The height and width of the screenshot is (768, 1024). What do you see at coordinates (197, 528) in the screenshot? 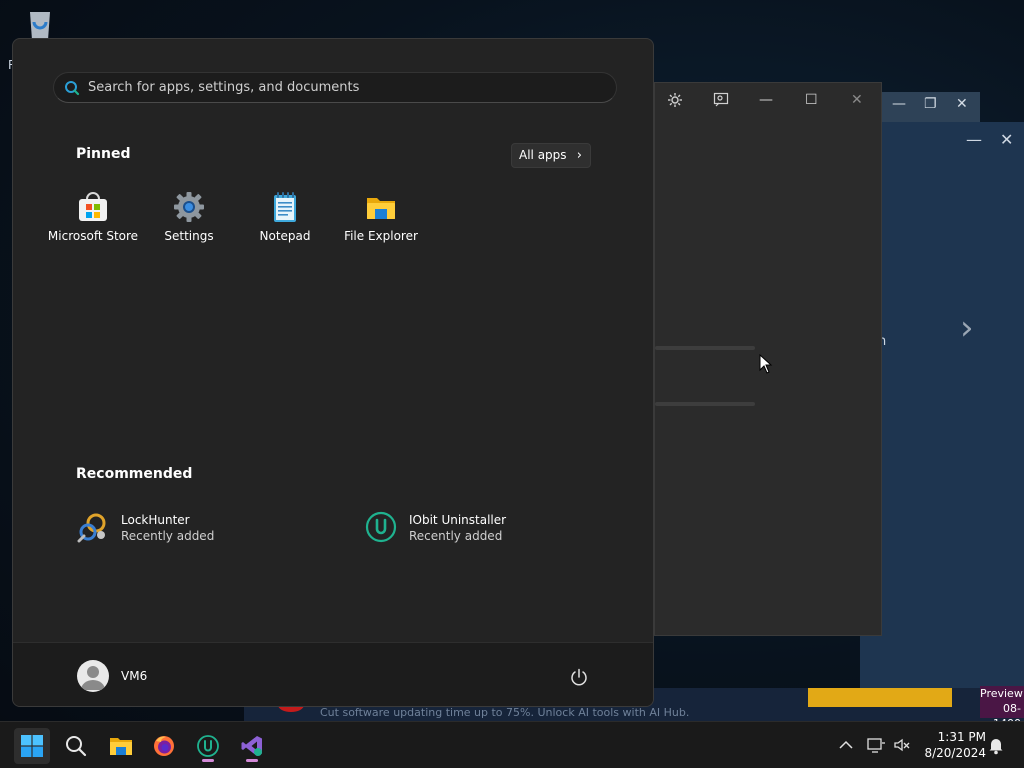
I see `recommended-item-lockhunter: LockHunter Recently added` at bounding box center [197, 528].